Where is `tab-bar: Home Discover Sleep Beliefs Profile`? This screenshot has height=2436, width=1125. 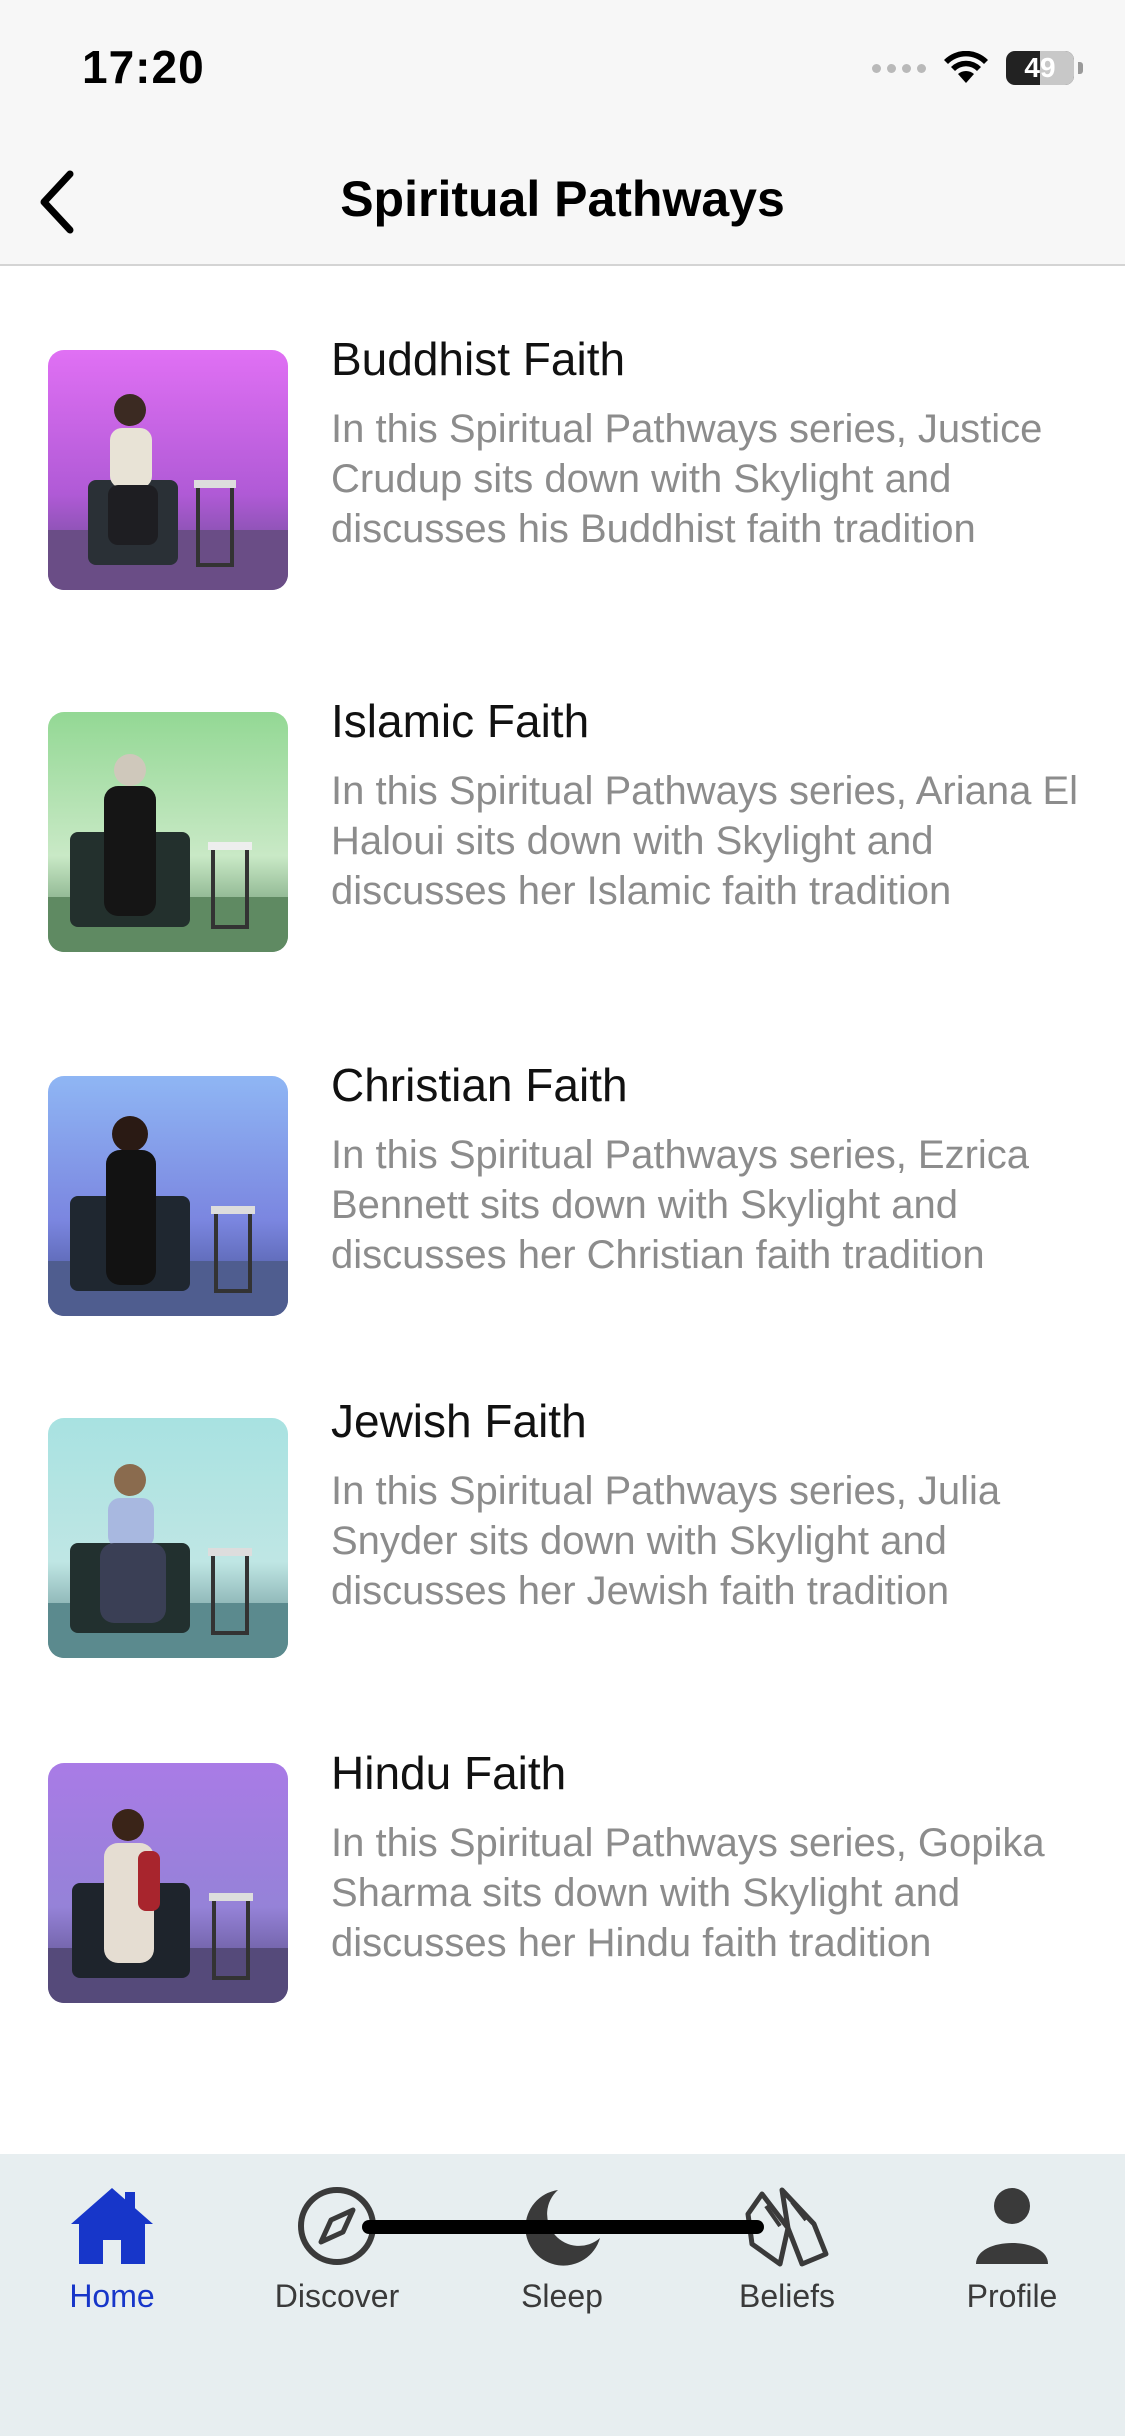
tab-bar: Home Discover Sleep Beliefs Profile is located at coordinates (562, 2295).